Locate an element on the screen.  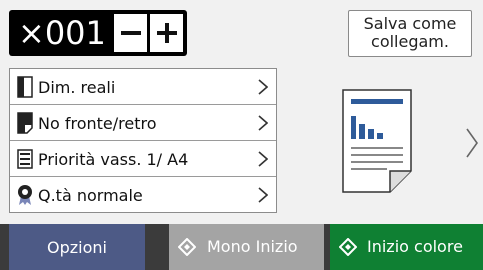
options-button: Opzioni is located at coordinates (77, 247).